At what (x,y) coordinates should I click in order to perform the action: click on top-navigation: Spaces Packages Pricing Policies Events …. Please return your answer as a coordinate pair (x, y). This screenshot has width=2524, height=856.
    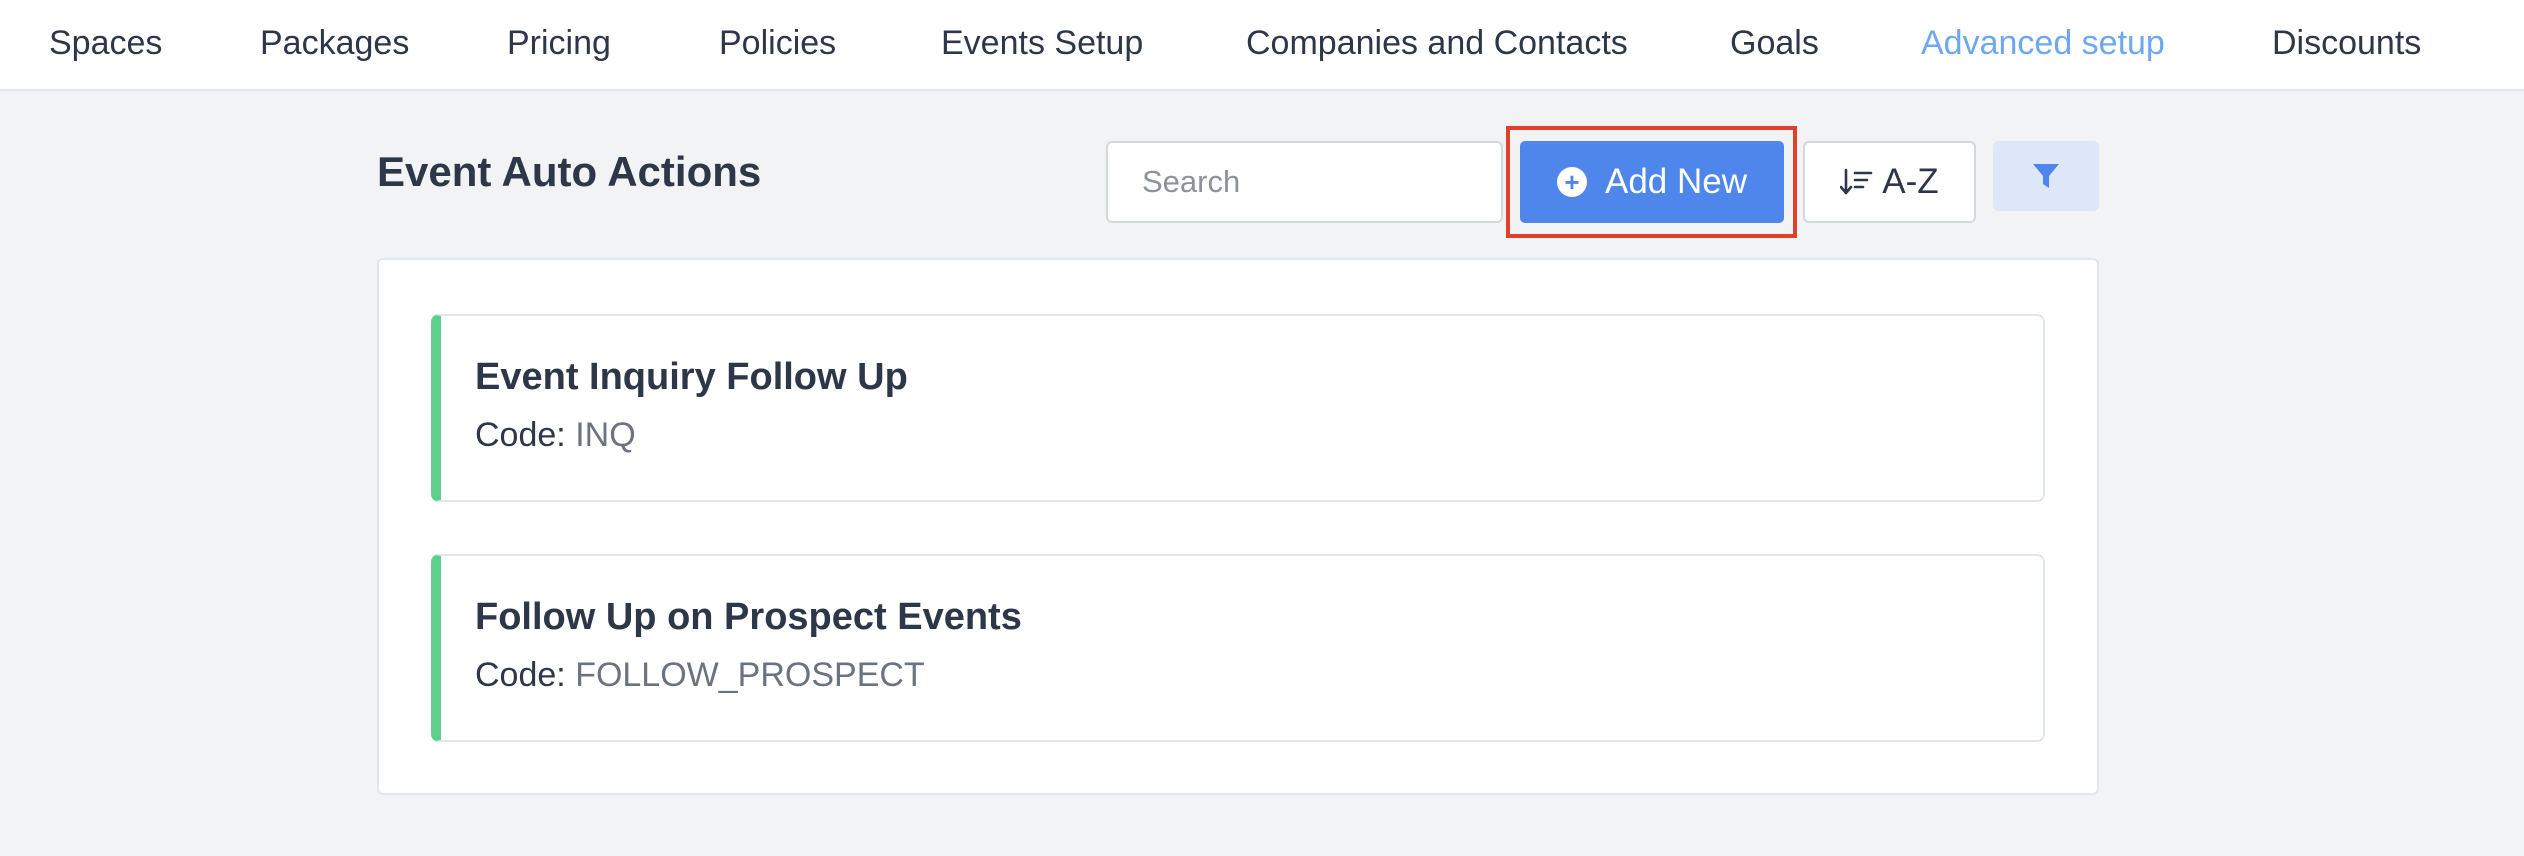
    Looking at the image, I should click on (1262, 45).